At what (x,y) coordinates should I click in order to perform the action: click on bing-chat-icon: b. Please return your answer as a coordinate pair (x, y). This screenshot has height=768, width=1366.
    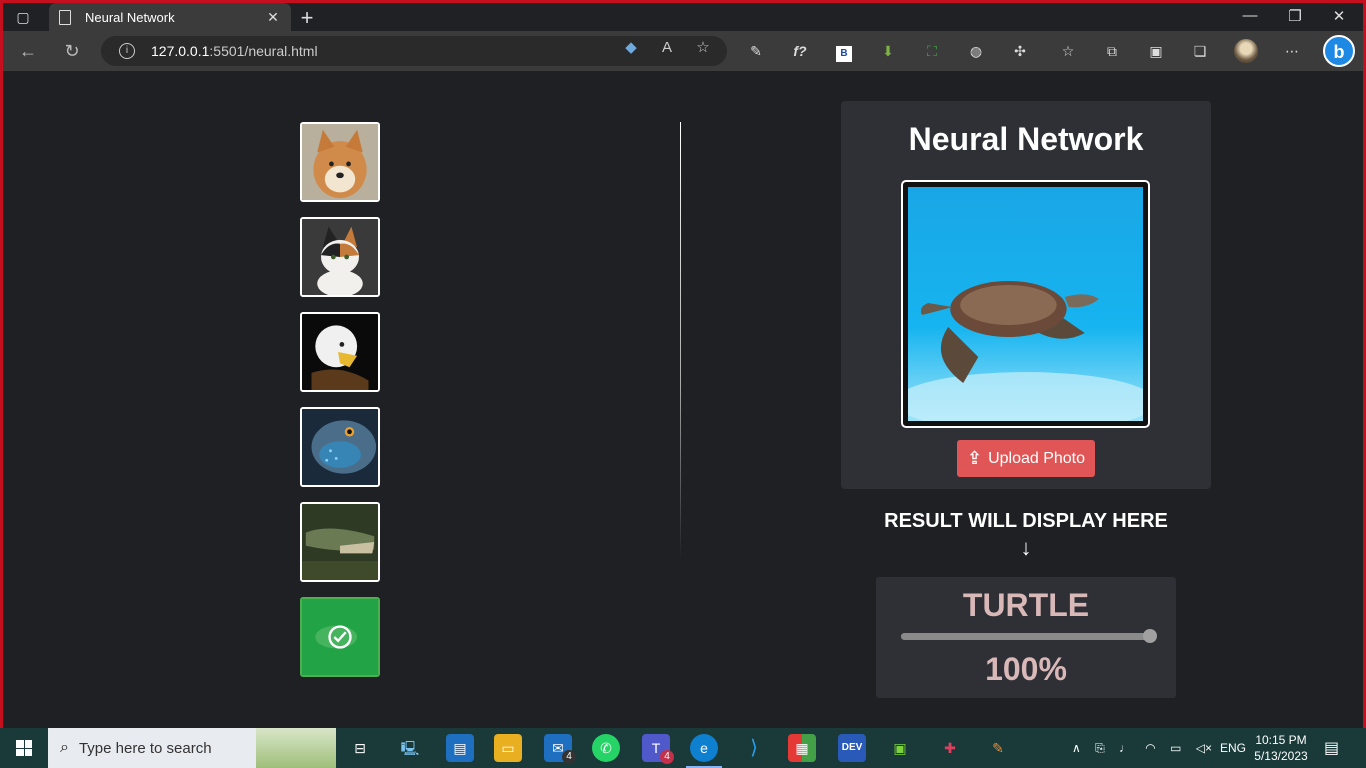
    Looking at the image, I should click on (1339, 51).